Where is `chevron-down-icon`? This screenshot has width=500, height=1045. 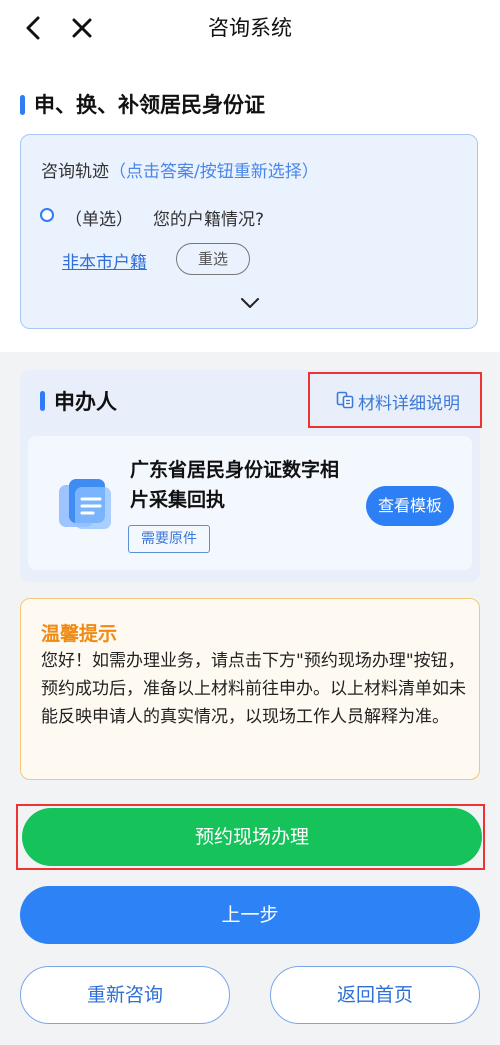
chevron-down-icon is located at coordinates (250, 303).